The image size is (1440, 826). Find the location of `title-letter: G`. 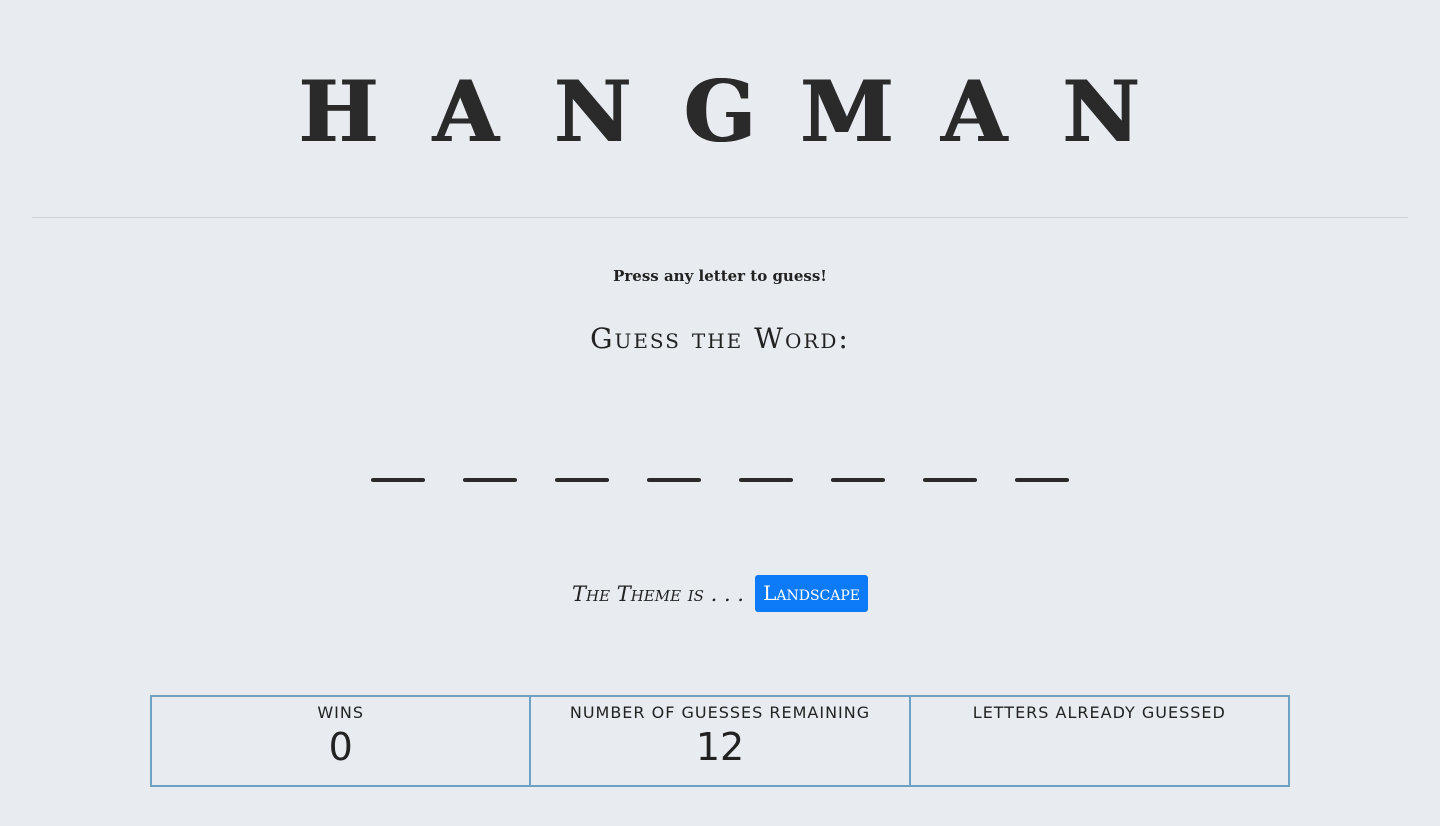

title-letter: G is located at coordinates (720, 111).